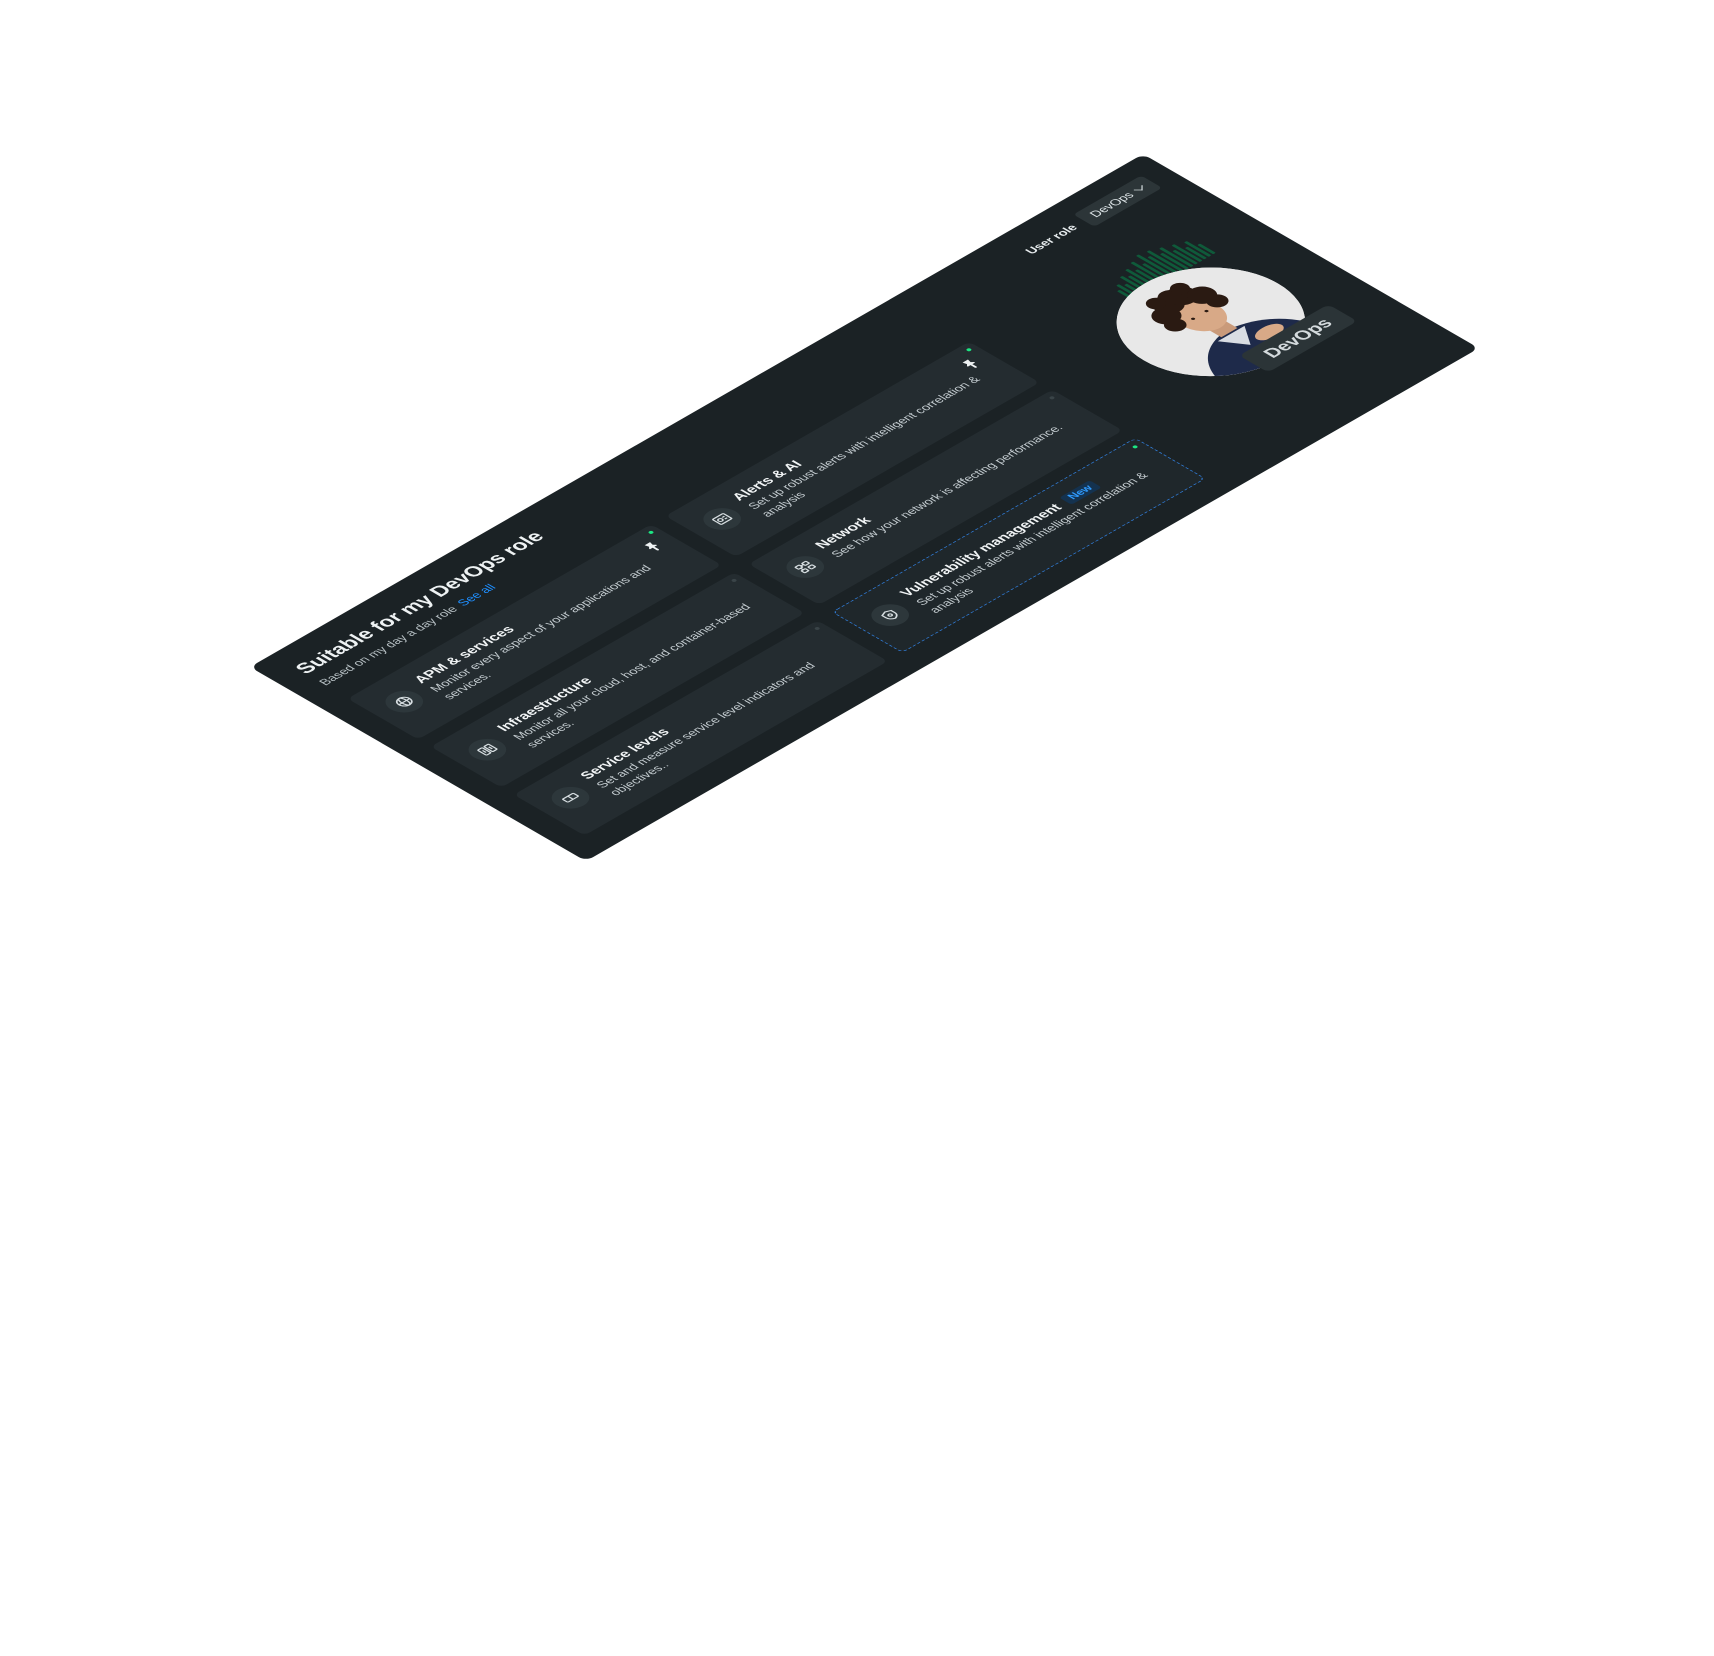 The image size is (1714, 1656). Describe the element at coordinates (1112, 204) in the screenshot. I see `user-role-selected: DevOps` at that location.